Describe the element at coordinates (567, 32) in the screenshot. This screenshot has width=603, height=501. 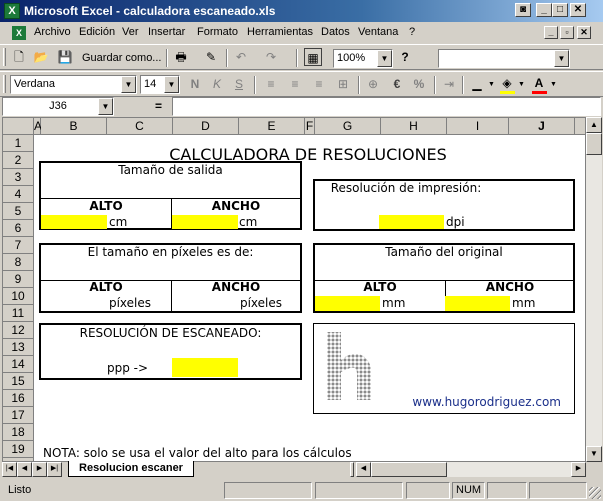
I see `doc-restore-button: ▫` at that location.